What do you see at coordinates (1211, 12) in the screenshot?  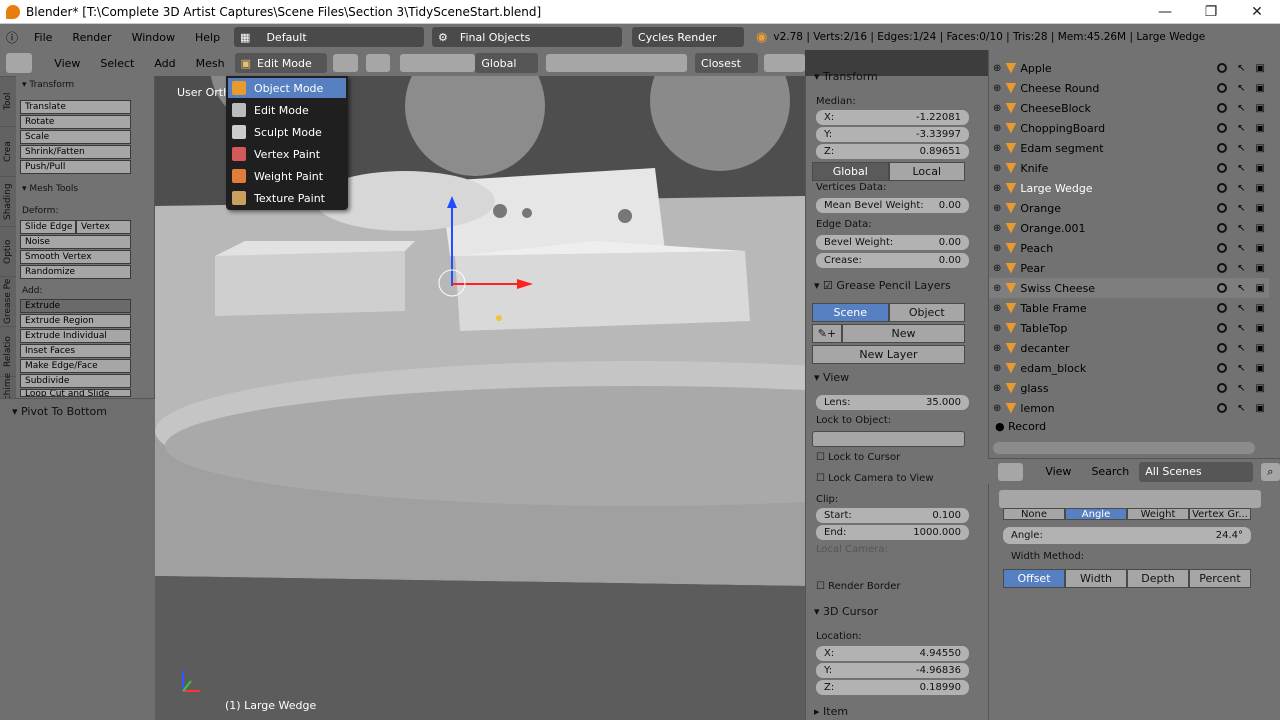 I see `maximize-icon: ❐` at bounding box center [1211, 12].